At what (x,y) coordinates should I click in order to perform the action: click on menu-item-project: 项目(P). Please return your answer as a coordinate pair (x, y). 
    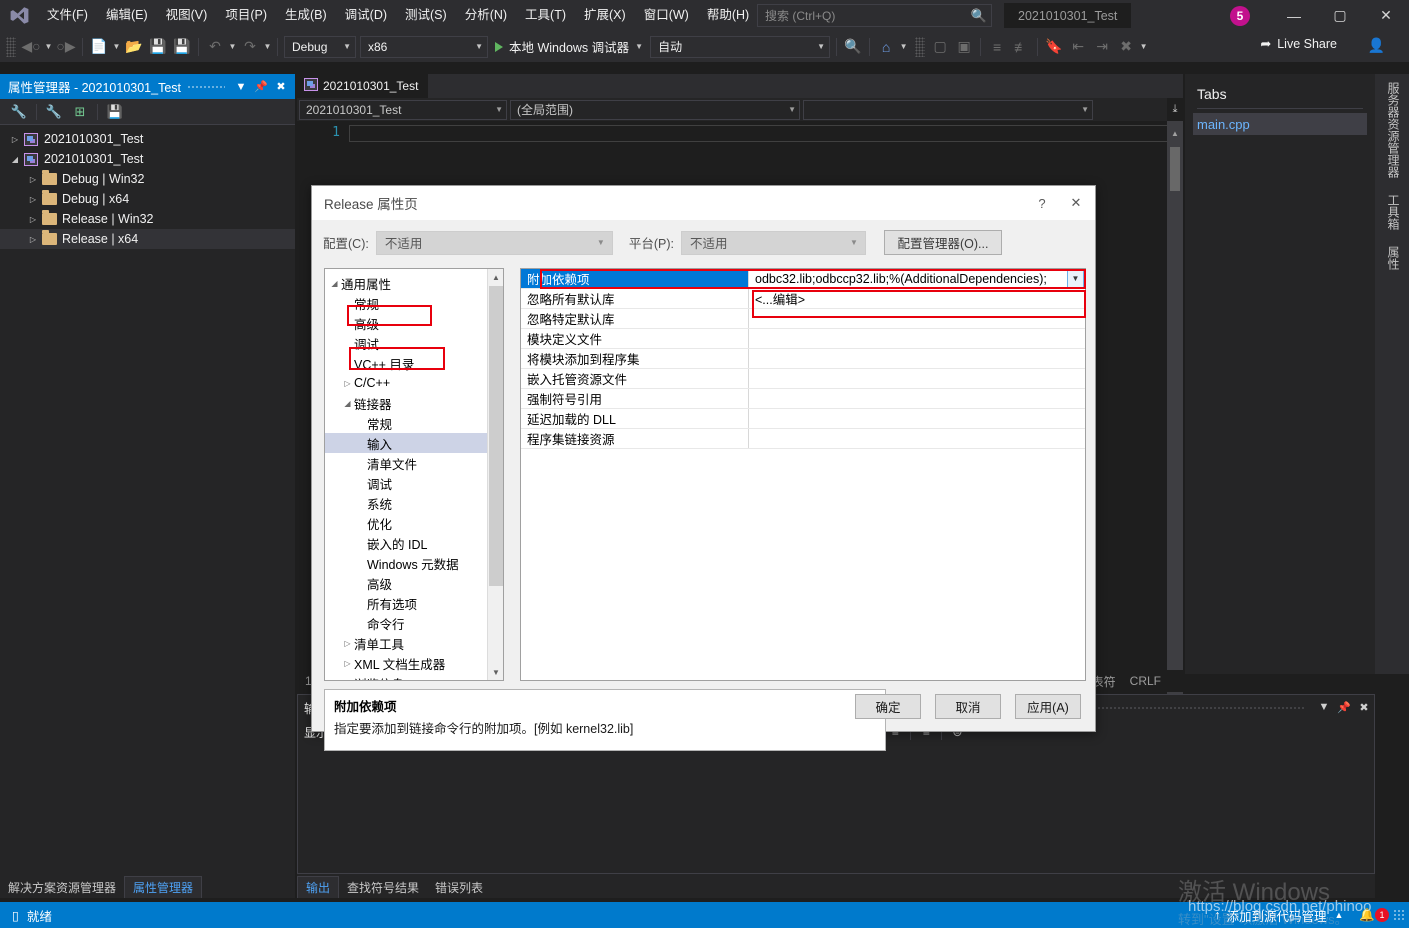
    Looking at the image, I should click on (246, 15).